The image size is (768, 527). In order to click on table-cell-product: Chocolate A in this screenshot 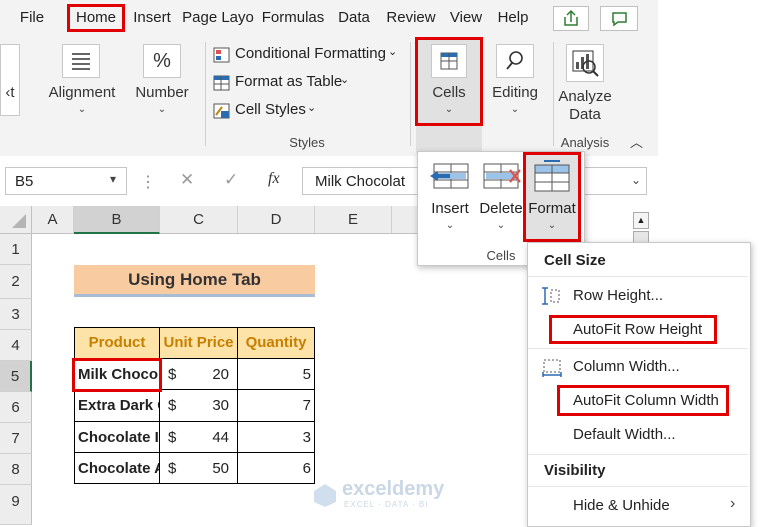, I will do `click(117, 468)`.